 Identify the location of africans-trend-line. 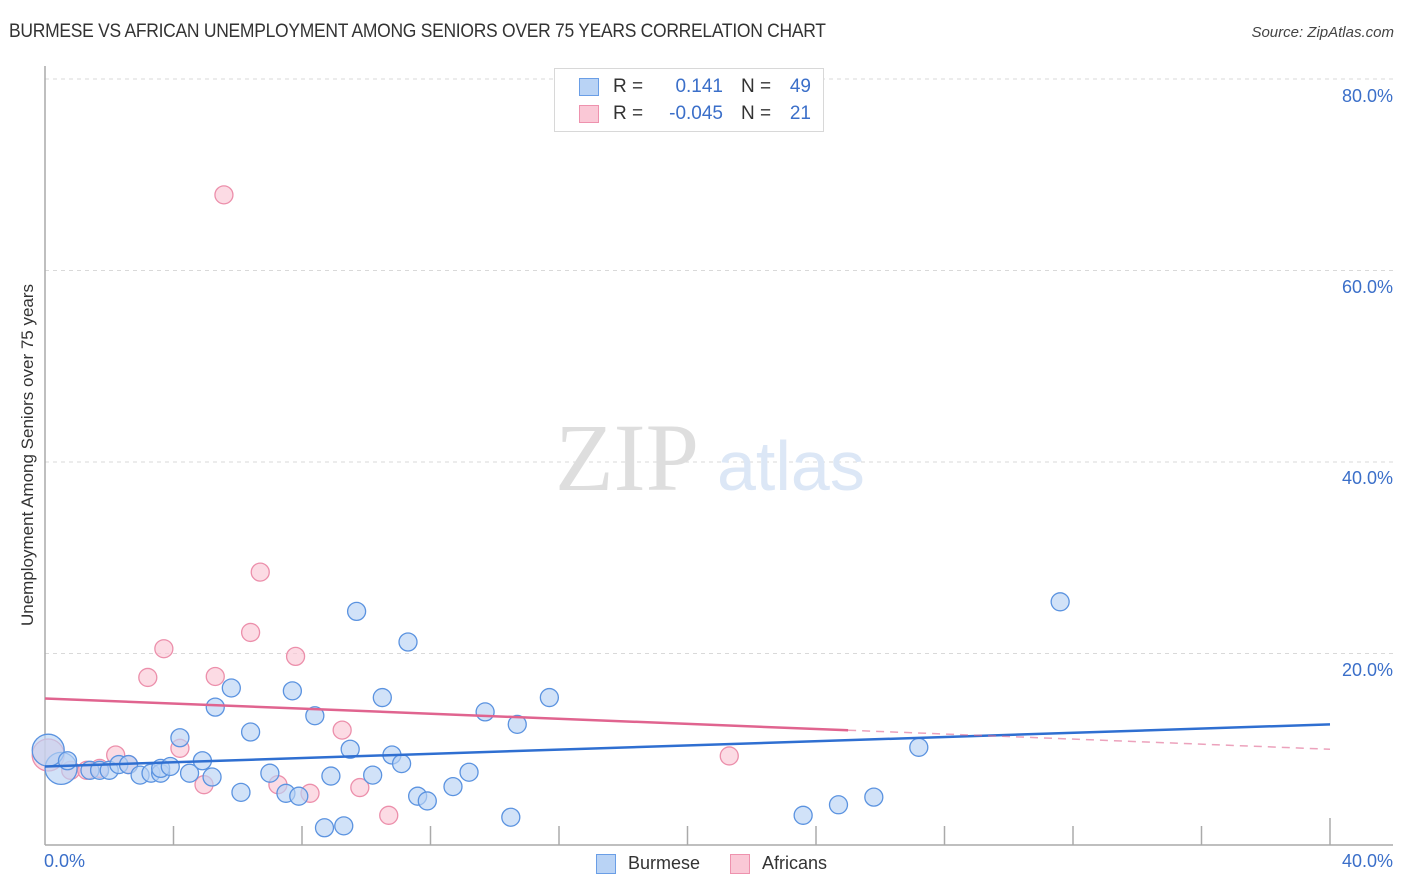
(446, 714).